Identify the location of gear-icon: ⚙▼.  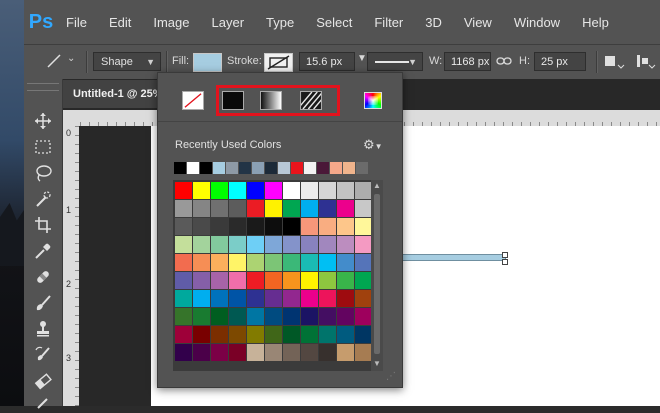
(373, 145).